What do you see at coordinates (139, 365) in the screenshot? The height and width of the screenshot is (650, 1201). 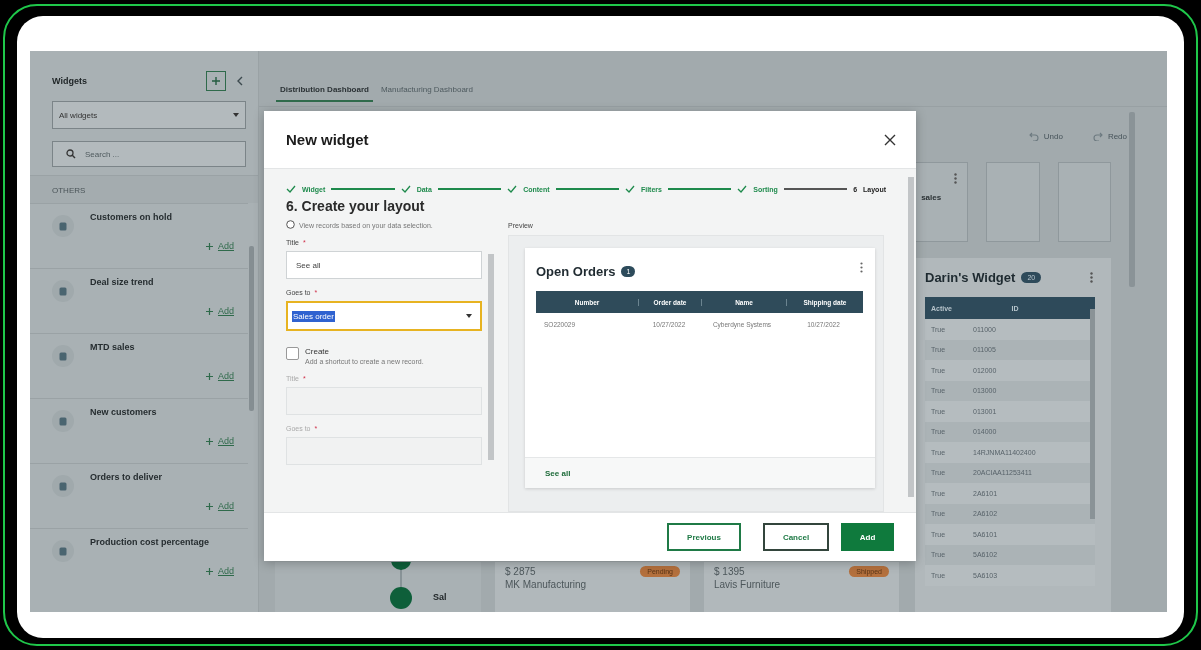 I see `widget-list-item: MTD sales Add` at bounding box center [139, 365].